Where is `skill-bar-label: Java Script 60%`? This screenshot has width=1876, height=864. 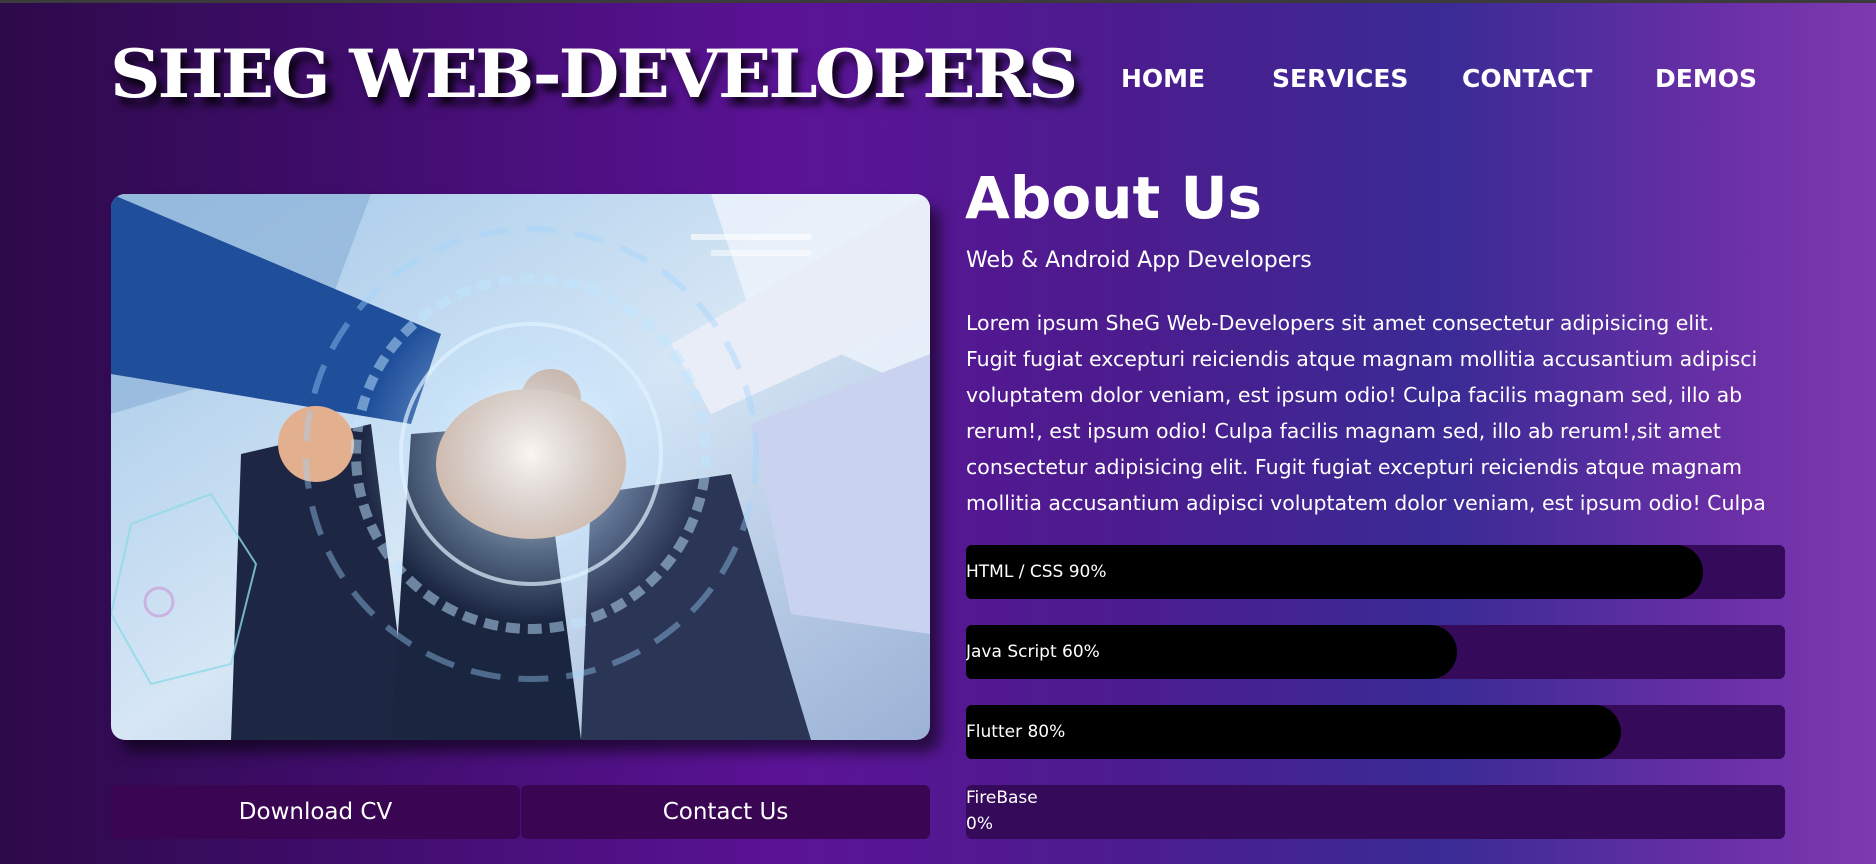 skill-bar-label: Java Script 60% is located at coordinates (1033, 652).